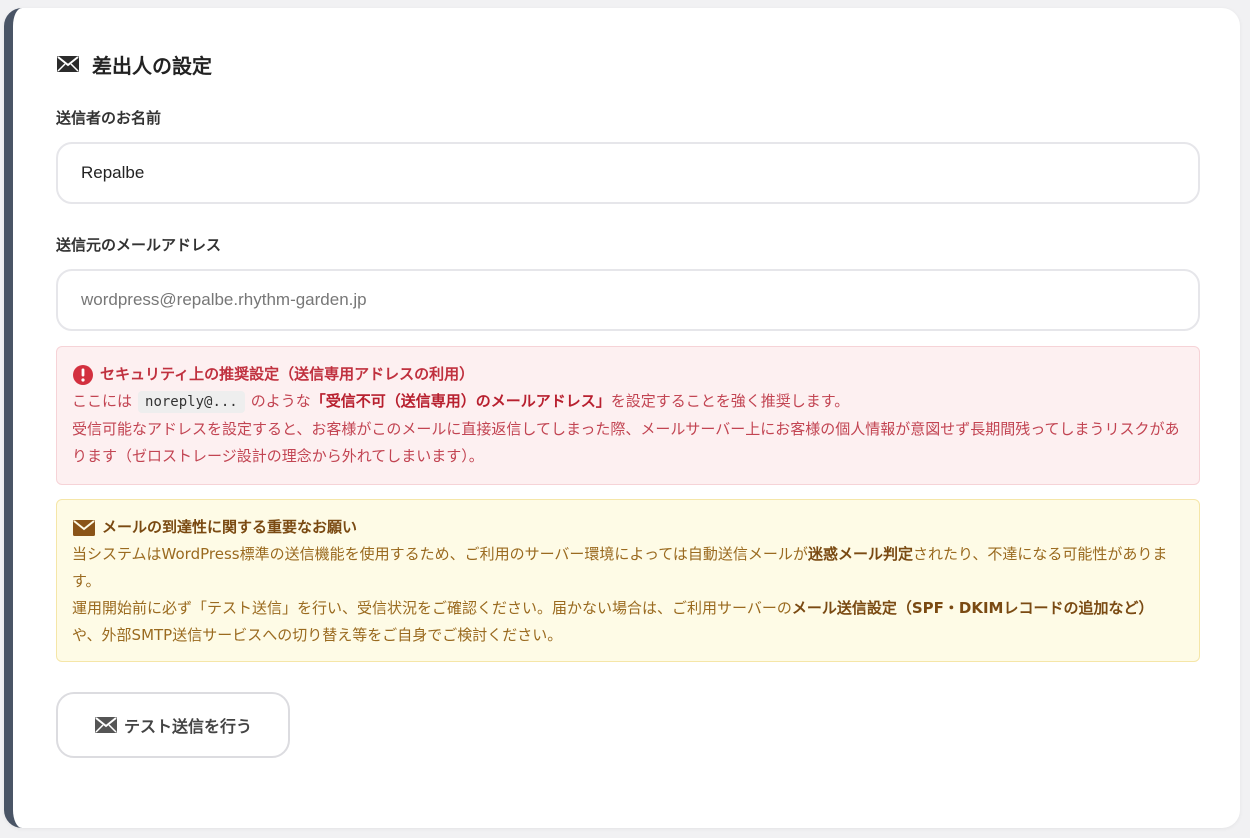 This screenshot has width=1250, height=838. What do you see at coordinates (287, 374) in the screenshot?
I see `security-alert-title: セキュリティ上の推奨設定（送信専用アドレスの利用）` at bounding box center [287, 374].